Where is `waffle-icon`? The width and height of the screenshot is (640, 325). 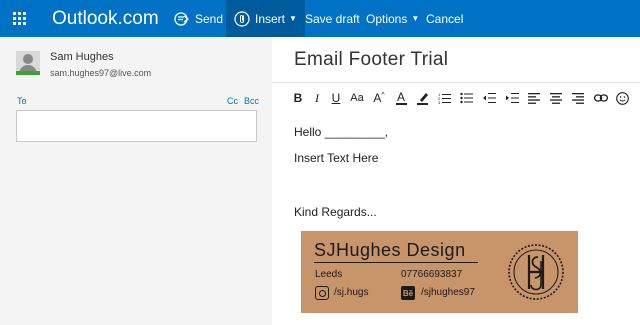 waffle-icon is located at coordinates (19, 18).